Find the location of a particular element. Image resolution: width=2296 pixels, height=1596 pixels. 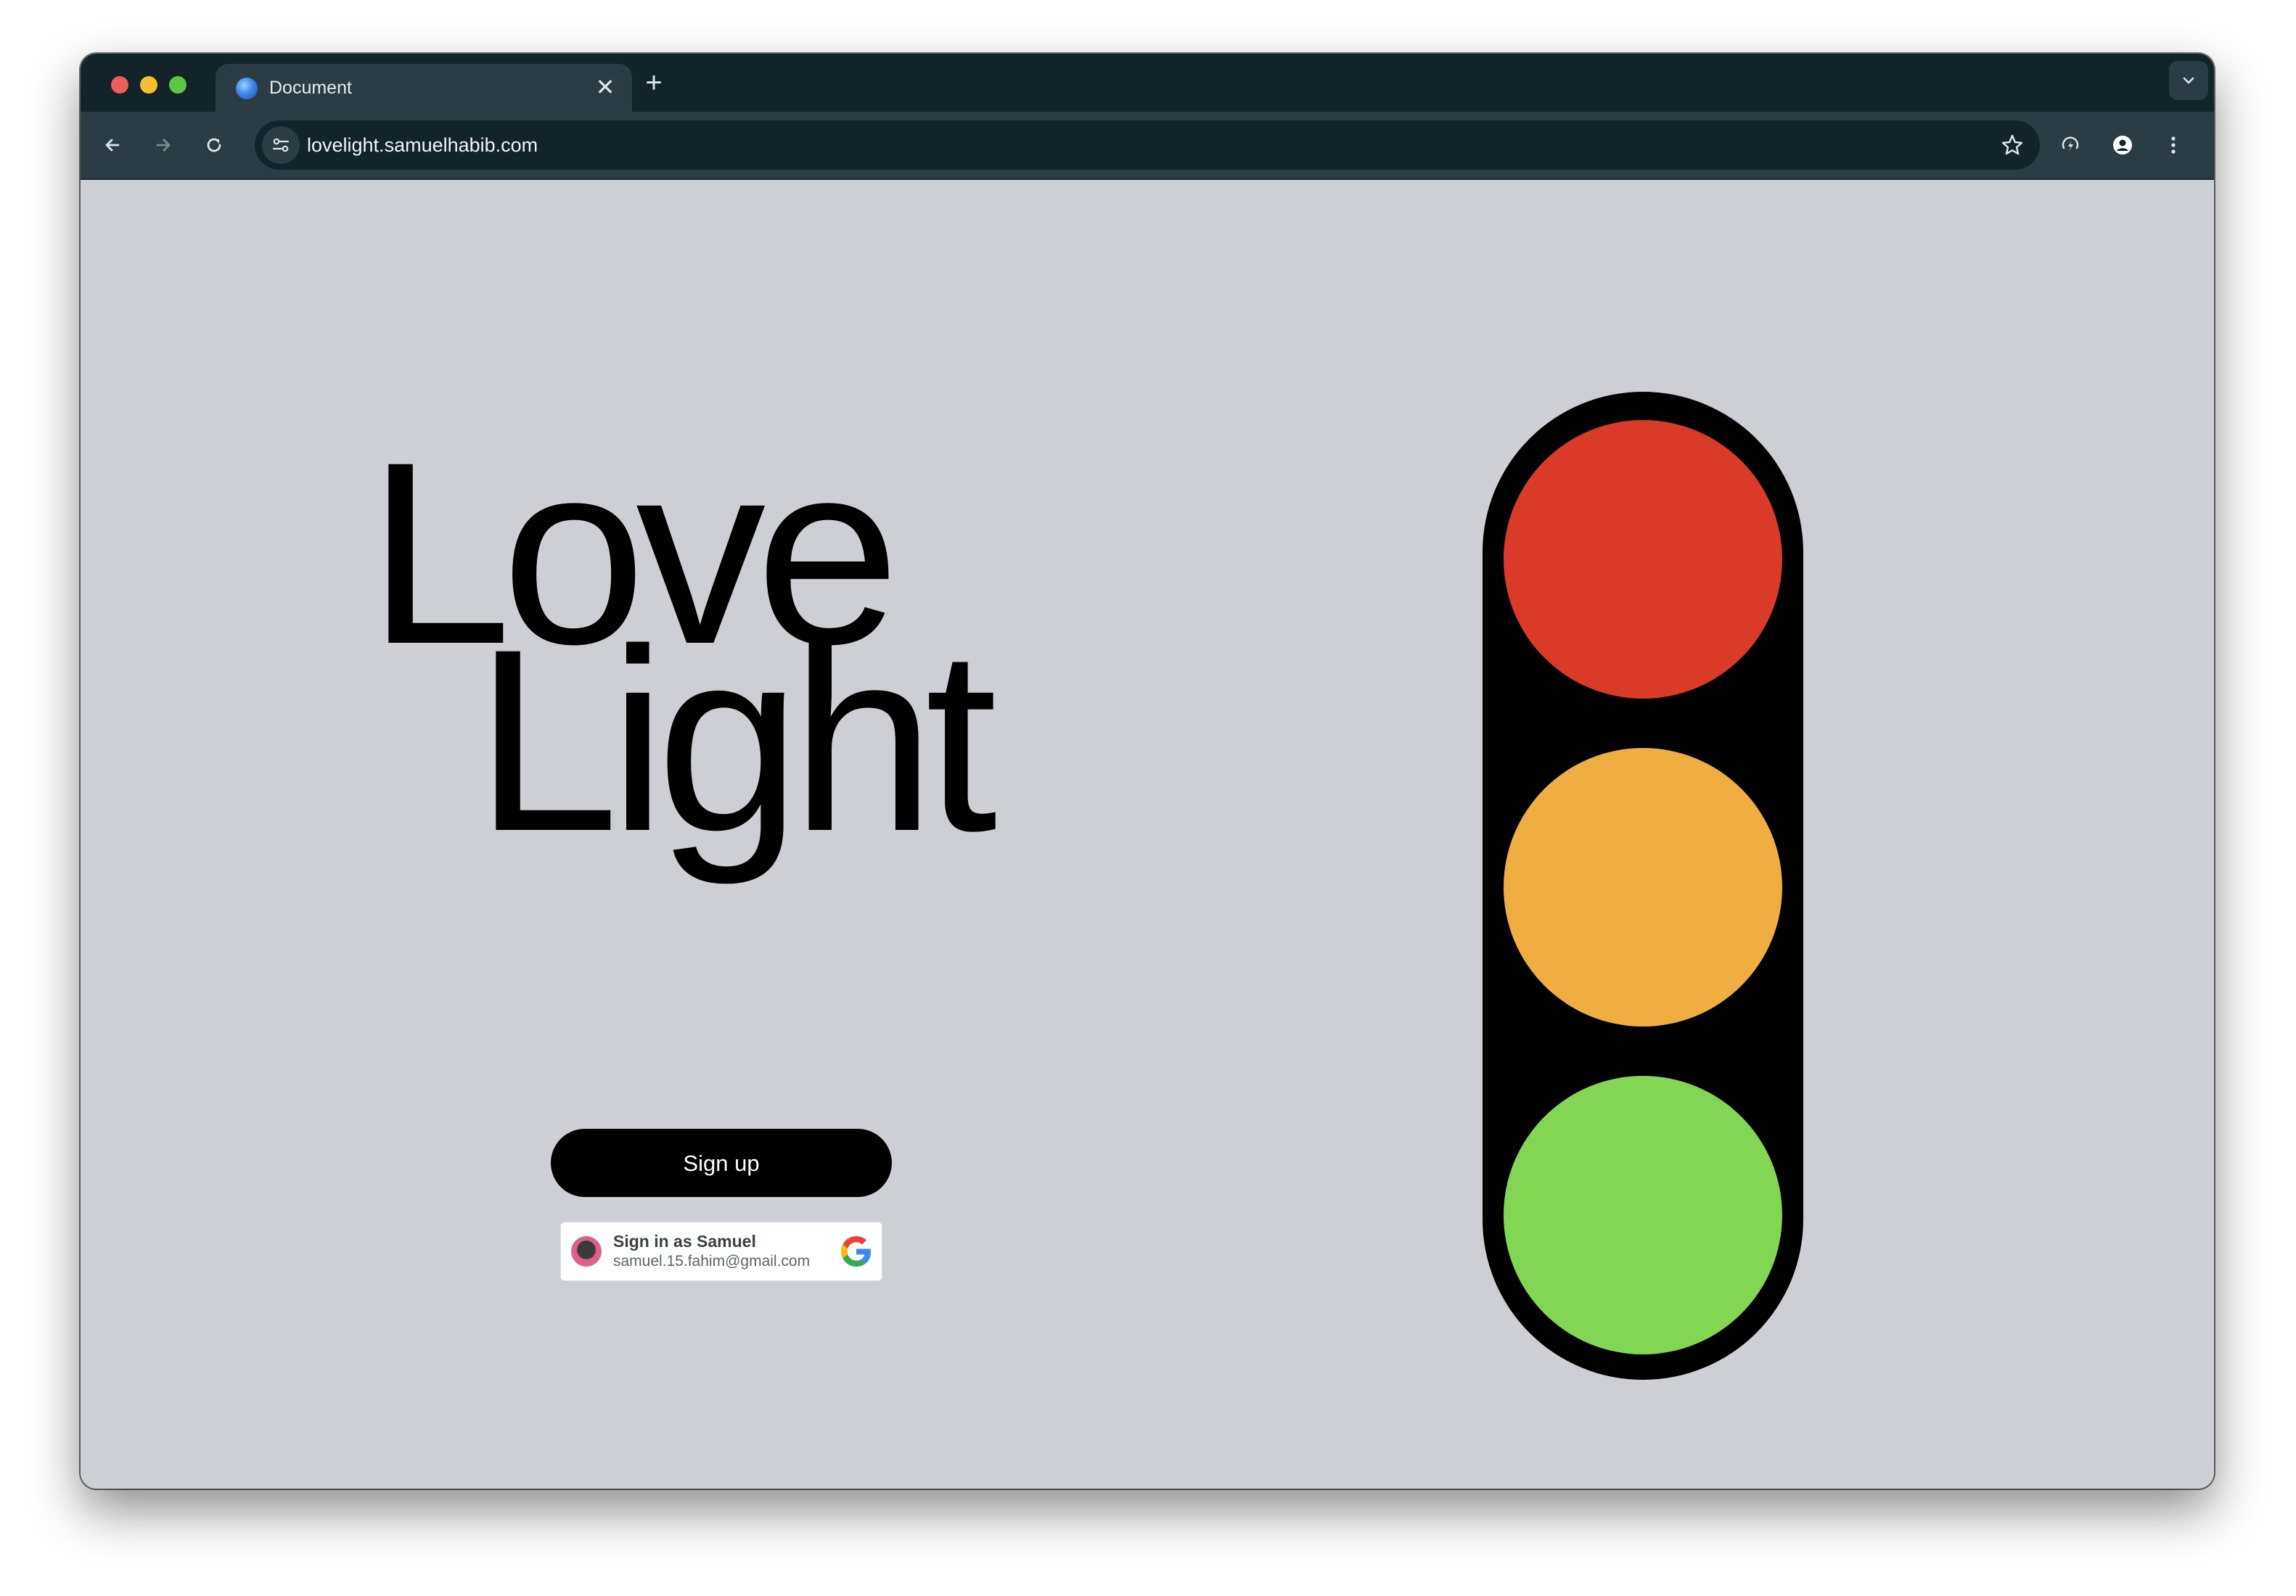

close-tab-icon: ✕ is located at coordinates (605, 87).